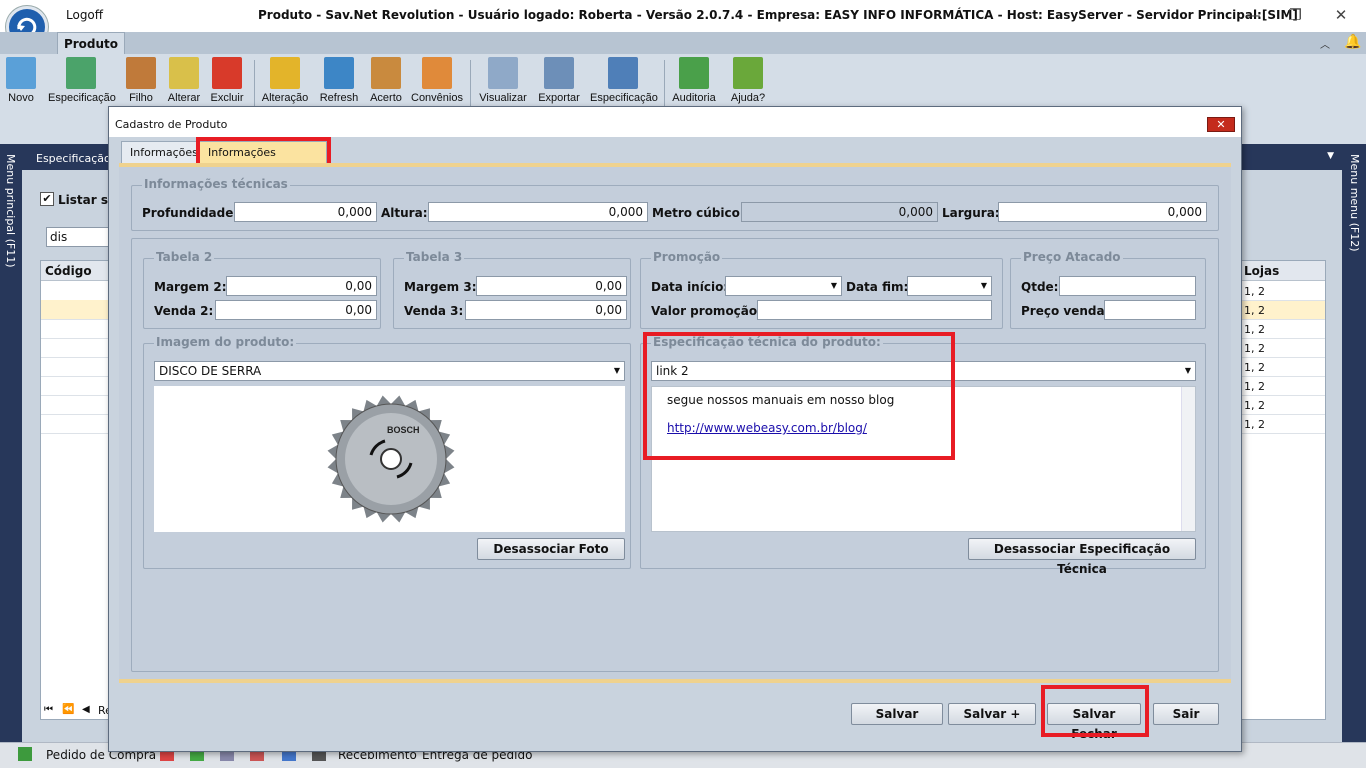 The width and height of the screenshot is (1366, 768). What do you see at coordinates (305, 212) in the screenshot?
I see `profundidade-input: 0,000` at bounding box center [305, 212].